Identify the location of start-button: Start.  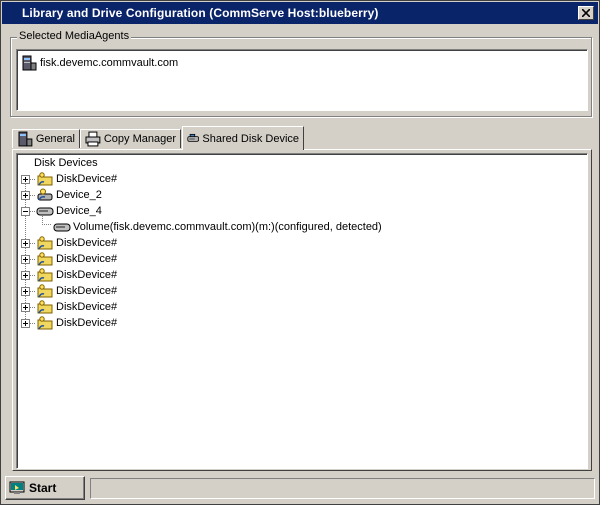
(45, 488).